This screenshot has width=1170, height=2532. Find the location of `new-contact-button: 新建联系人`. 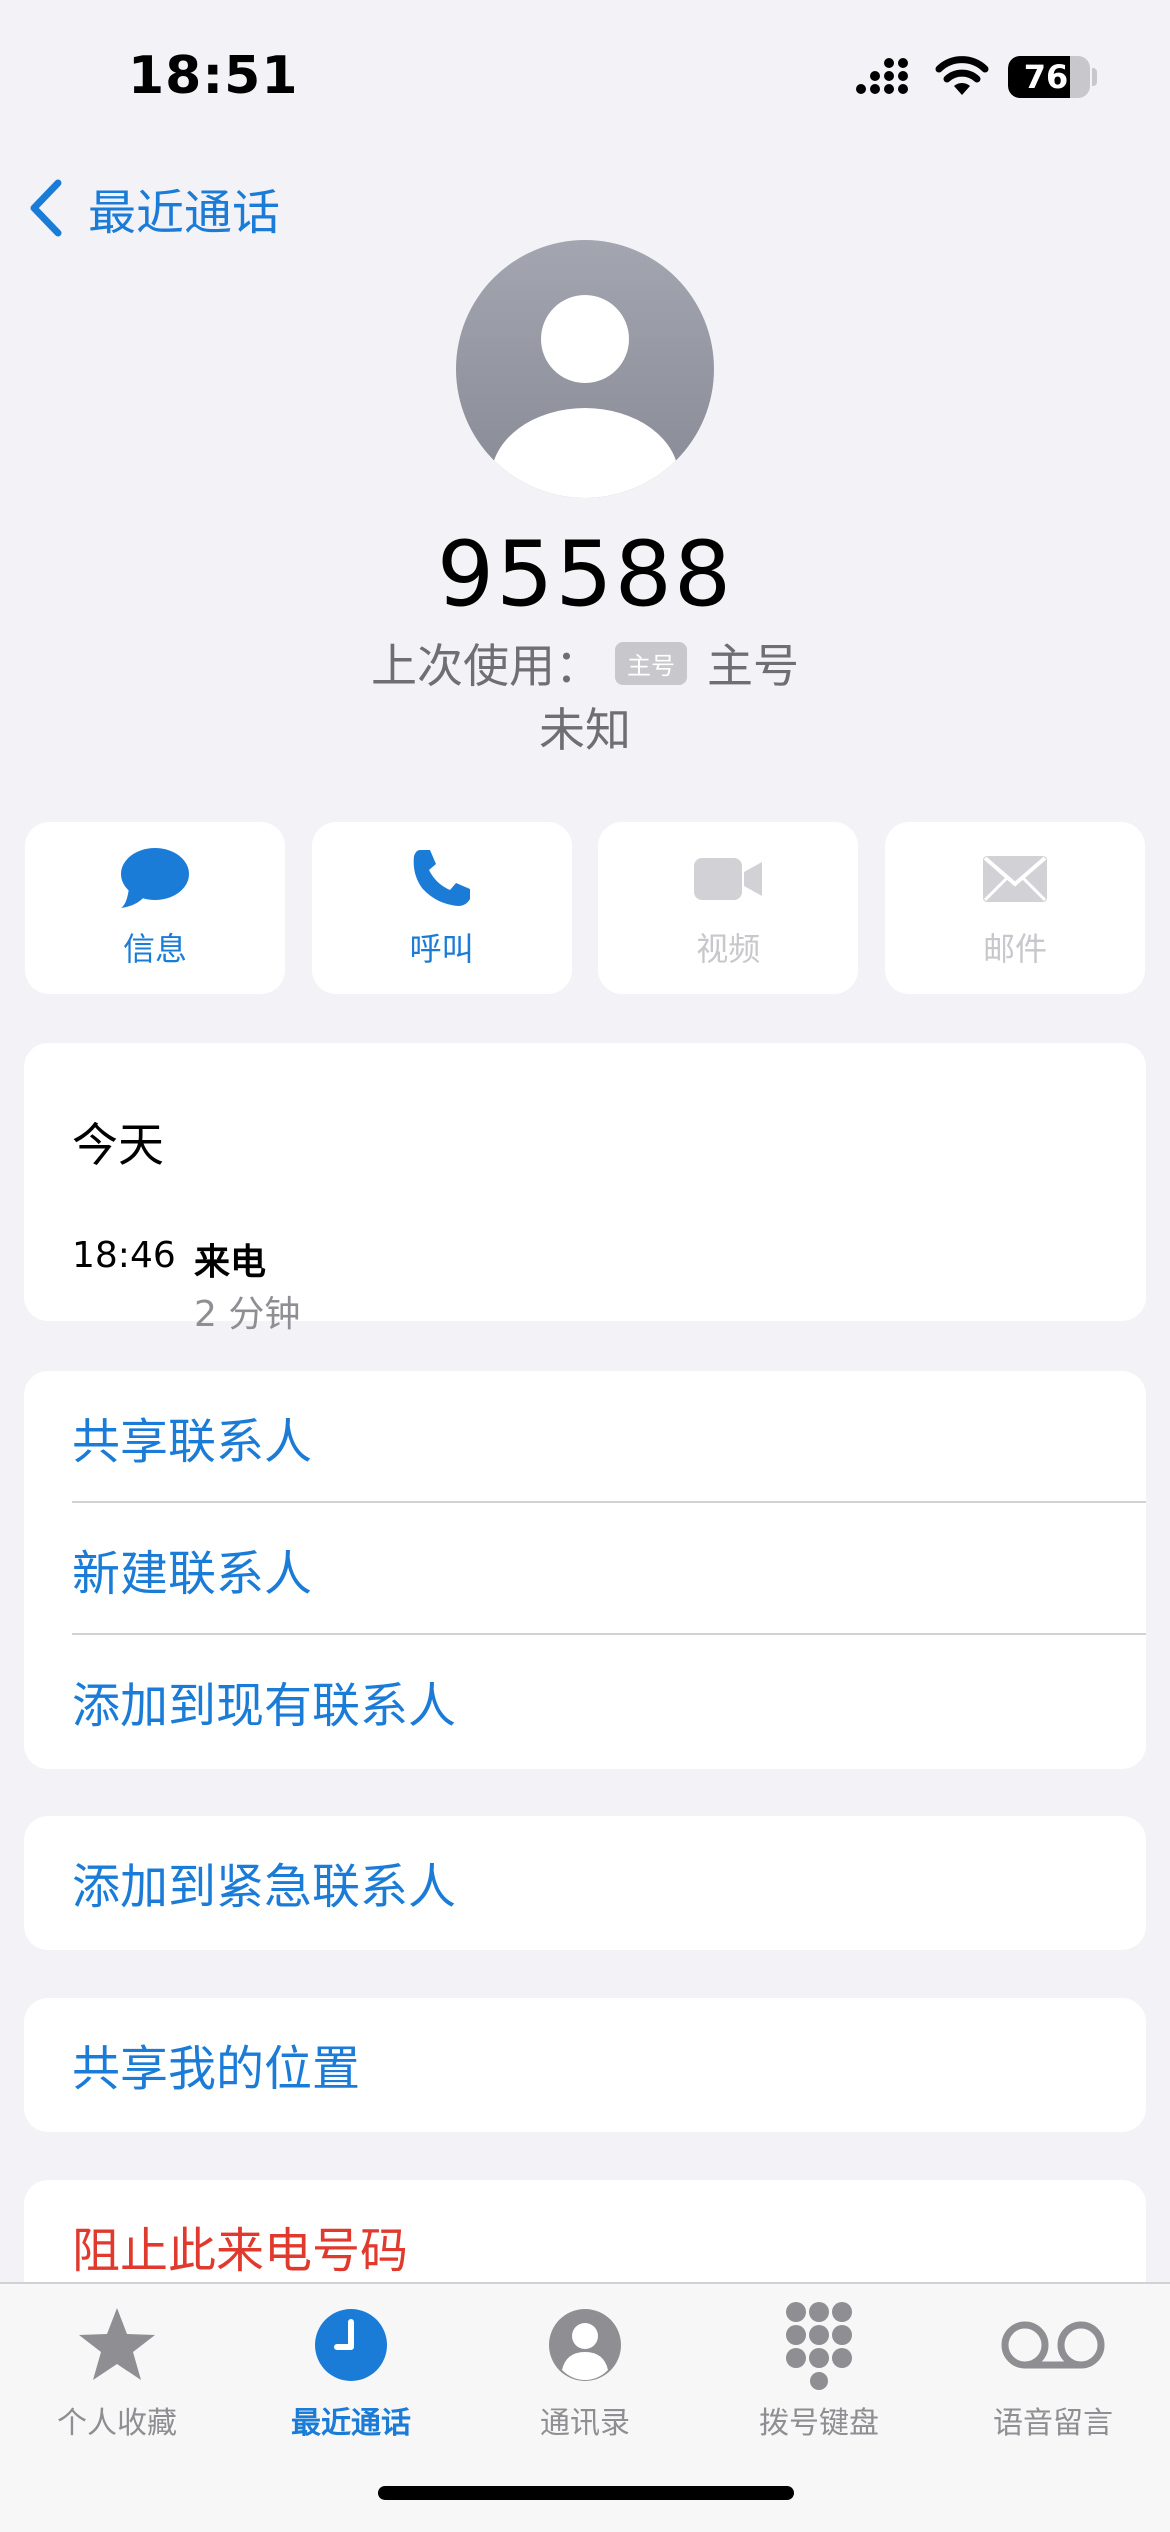

new-contact-button: 新建联系人 is located at coordinates (585, 1569).